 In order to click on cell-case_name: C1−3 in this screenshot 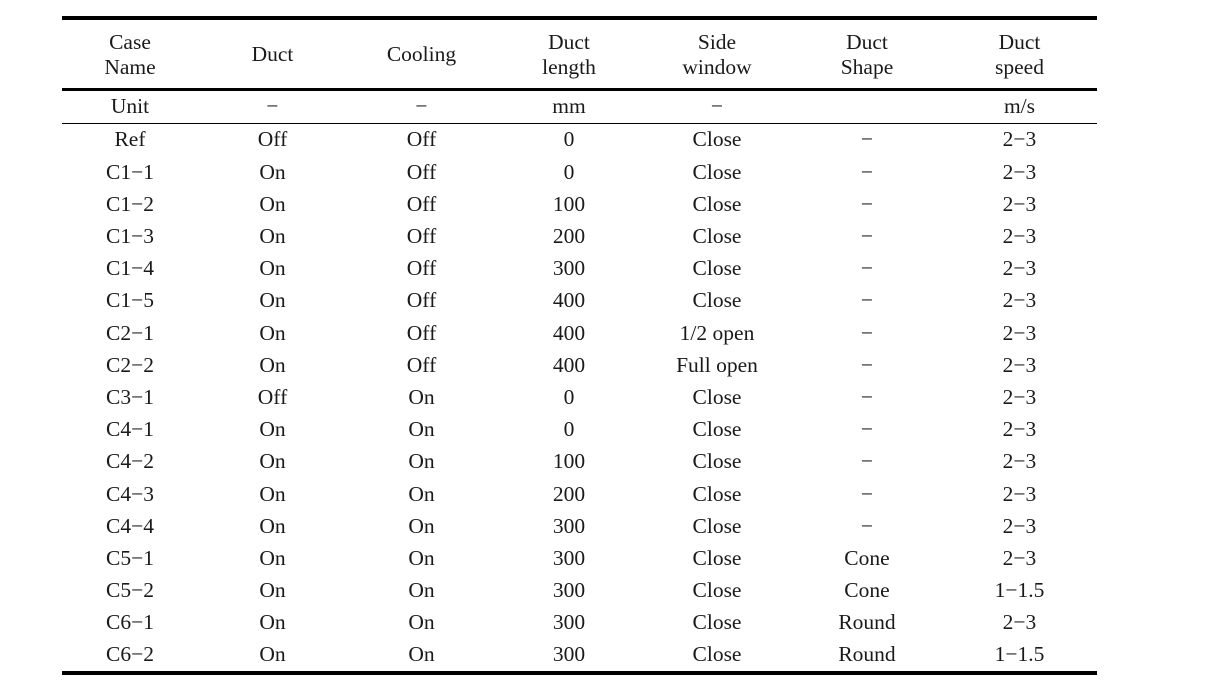, I will do `click(130, 236)`.